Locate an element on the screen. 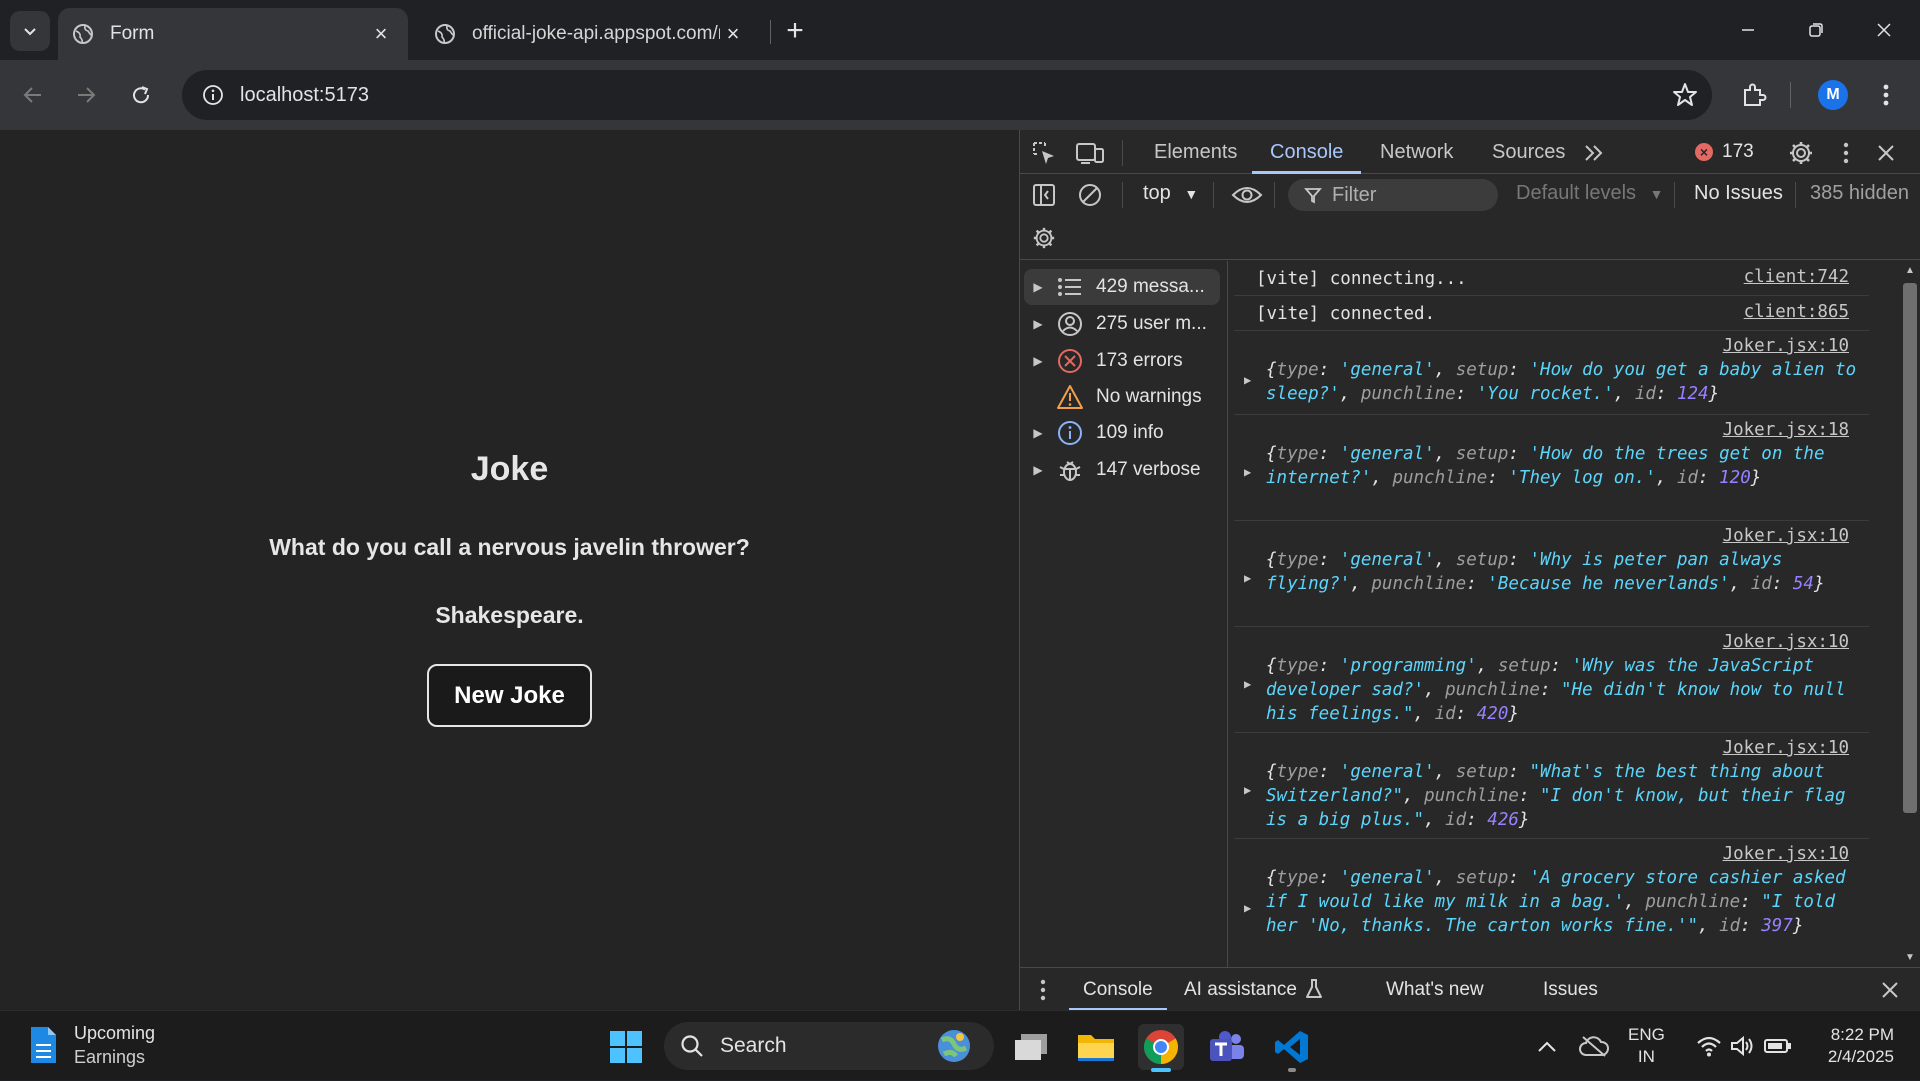 The height and width of the screenshot is (1081, 1920). drawer-menu-icon is located at coordinates (1043, 990).